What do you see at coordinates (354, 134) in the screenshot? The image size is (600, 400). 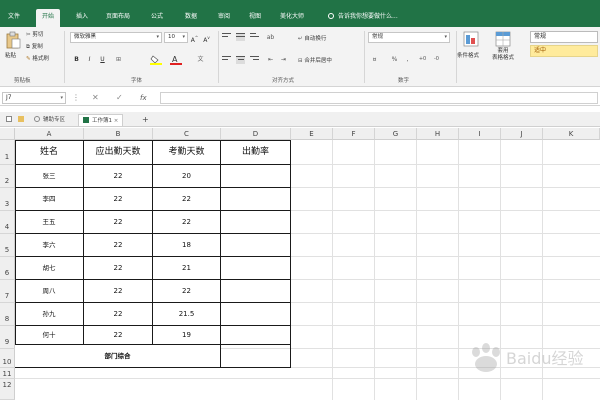 I see `column-header: F` at bounding box center [354, 134].